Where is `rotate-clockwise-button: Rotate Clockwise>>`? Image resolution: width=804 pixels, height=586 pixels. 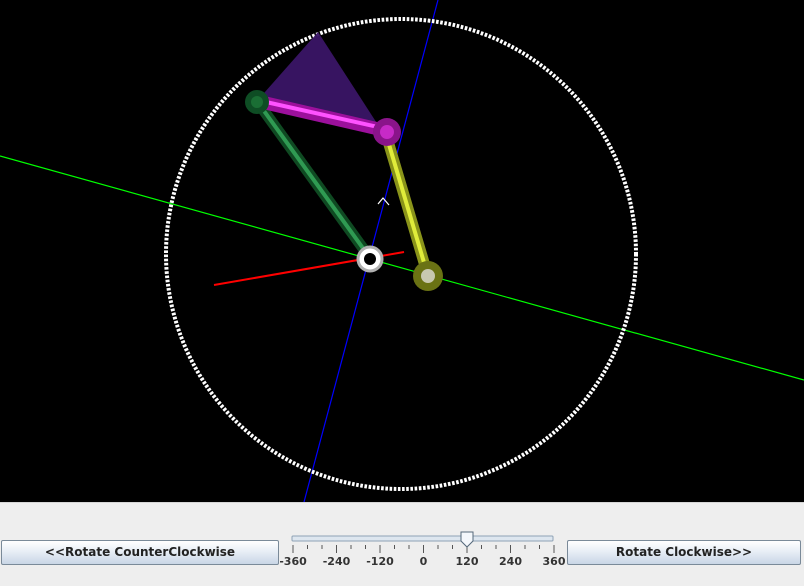 rotate-clockwise-button: Rotate Clockwise>> is located at coordinates (684, 552).